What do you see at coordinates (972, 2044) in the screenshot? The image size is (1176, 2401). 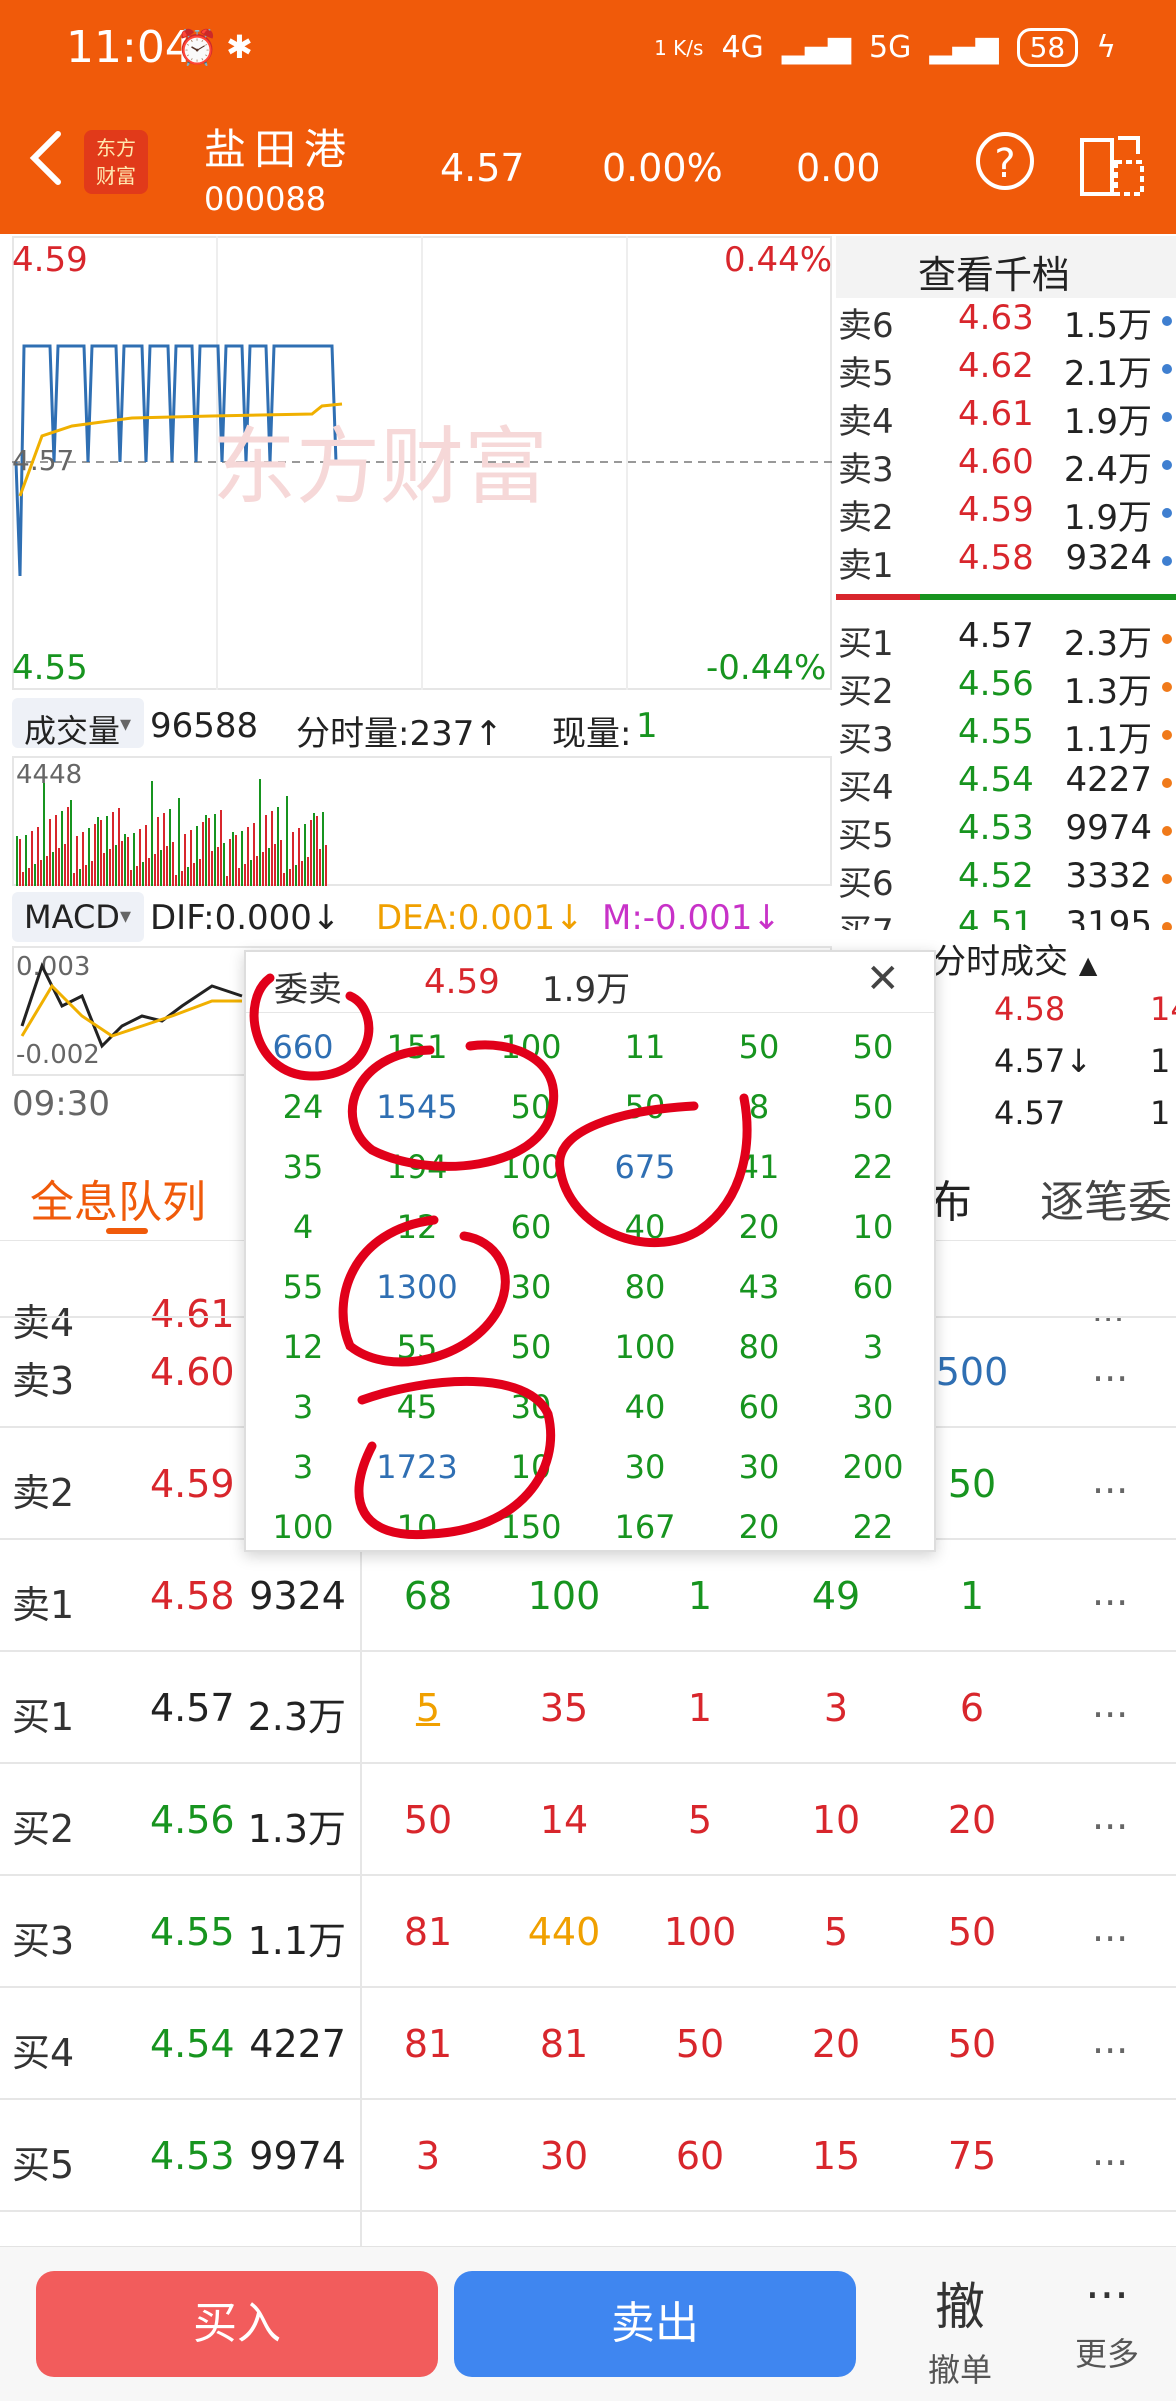 I see `queue-order-cell: 50` at bounding box center [972, 2044].